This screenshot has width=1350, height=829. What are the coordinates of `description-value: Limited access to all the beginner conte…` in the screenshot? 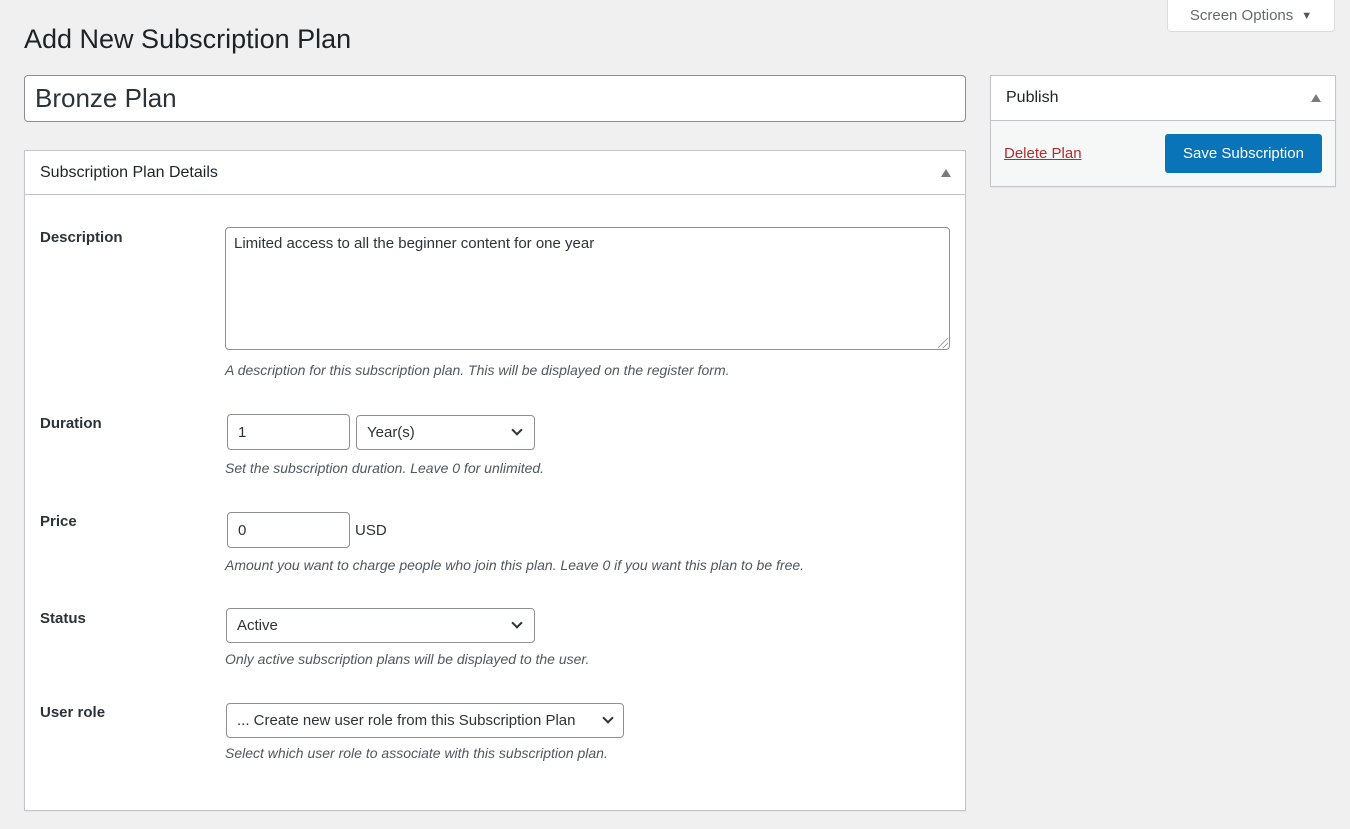 It's located at (414, 243).